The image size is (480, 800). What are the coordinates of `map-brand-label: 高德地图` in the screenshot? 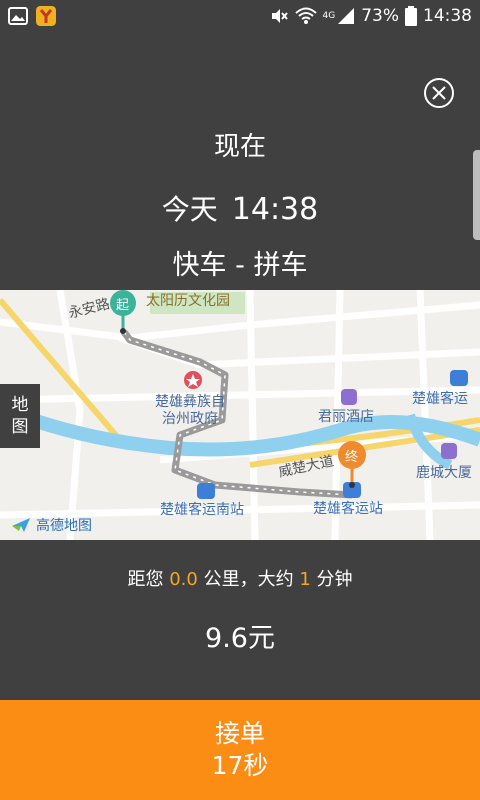 It's located at (64, 526).